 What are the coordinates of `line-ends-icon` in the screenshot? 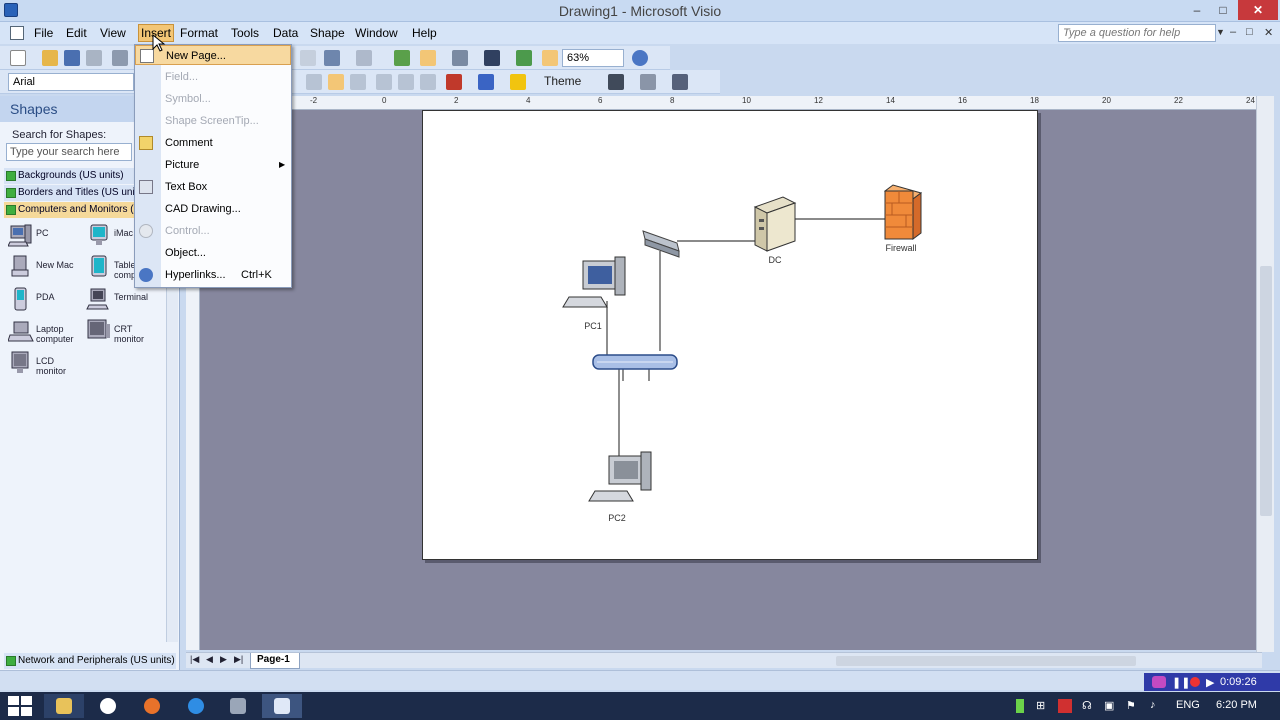 It's located at (680, 82).